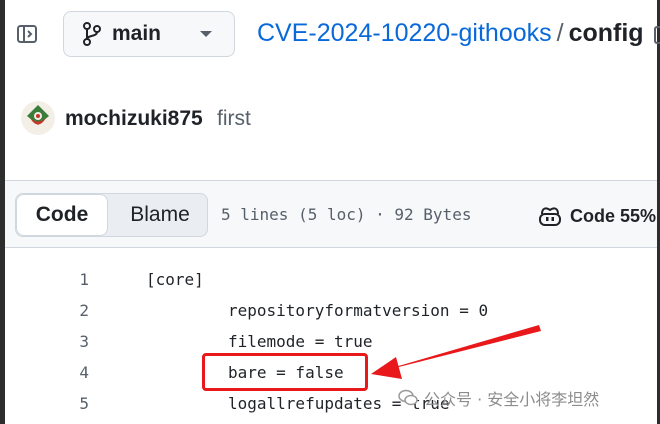 This screenshot has height=424, width=660. I want to click on sidebar-toggle-button, so click(27, 34).